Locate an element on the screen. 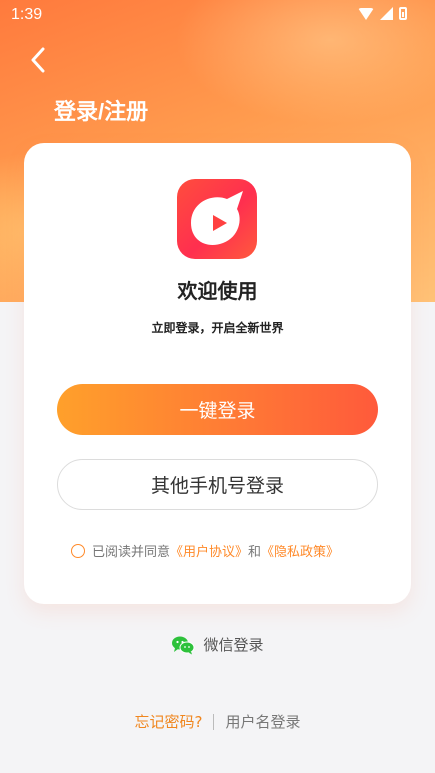 Image resolution: width=435 pixels, height=773 pixels. back-button is located at coordinates (38, 60).